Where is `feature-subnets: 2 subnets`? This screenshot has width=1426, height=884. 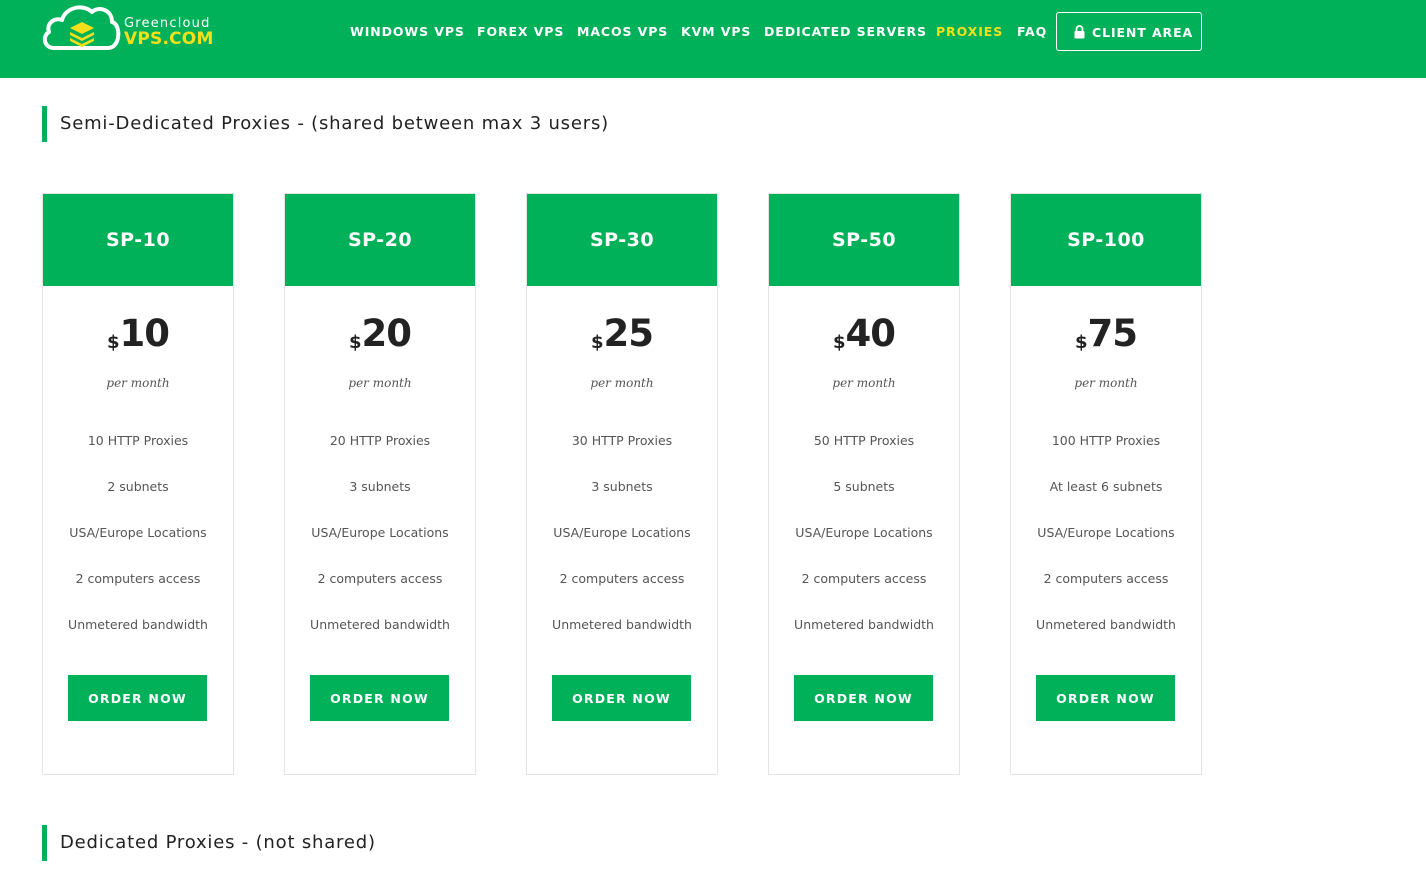
feature-subnets: 2 subnets is located at coordinates (138, 486).